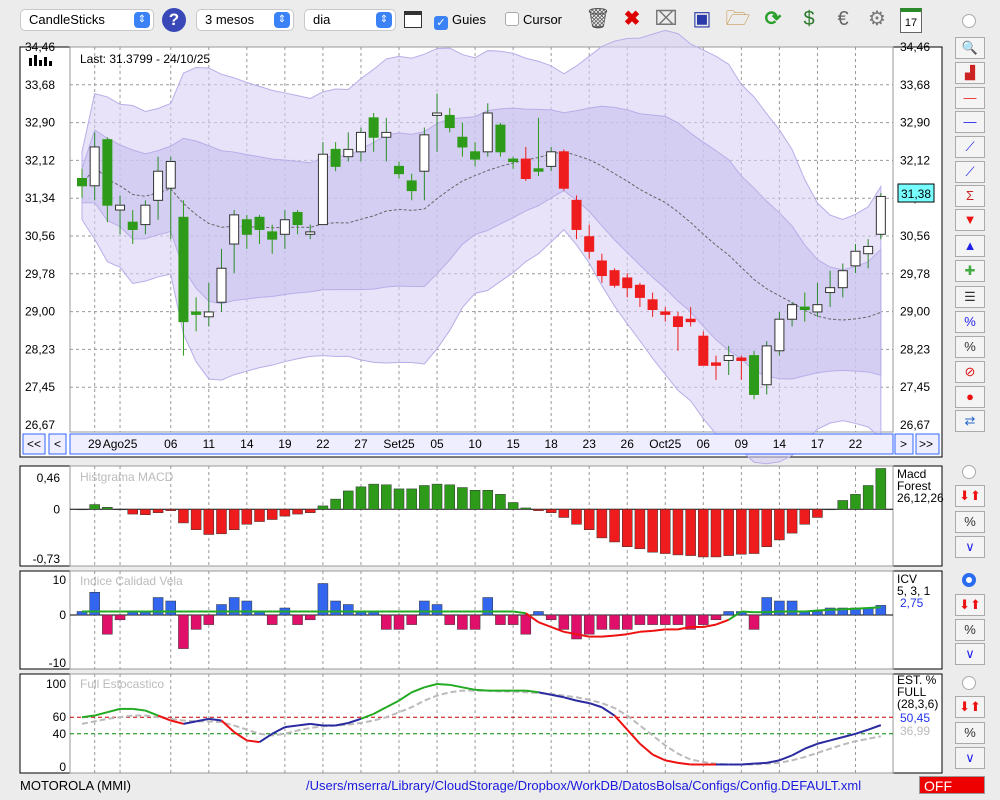  I want to click on y-axis-label-right: 32,90, so click(915, 123).